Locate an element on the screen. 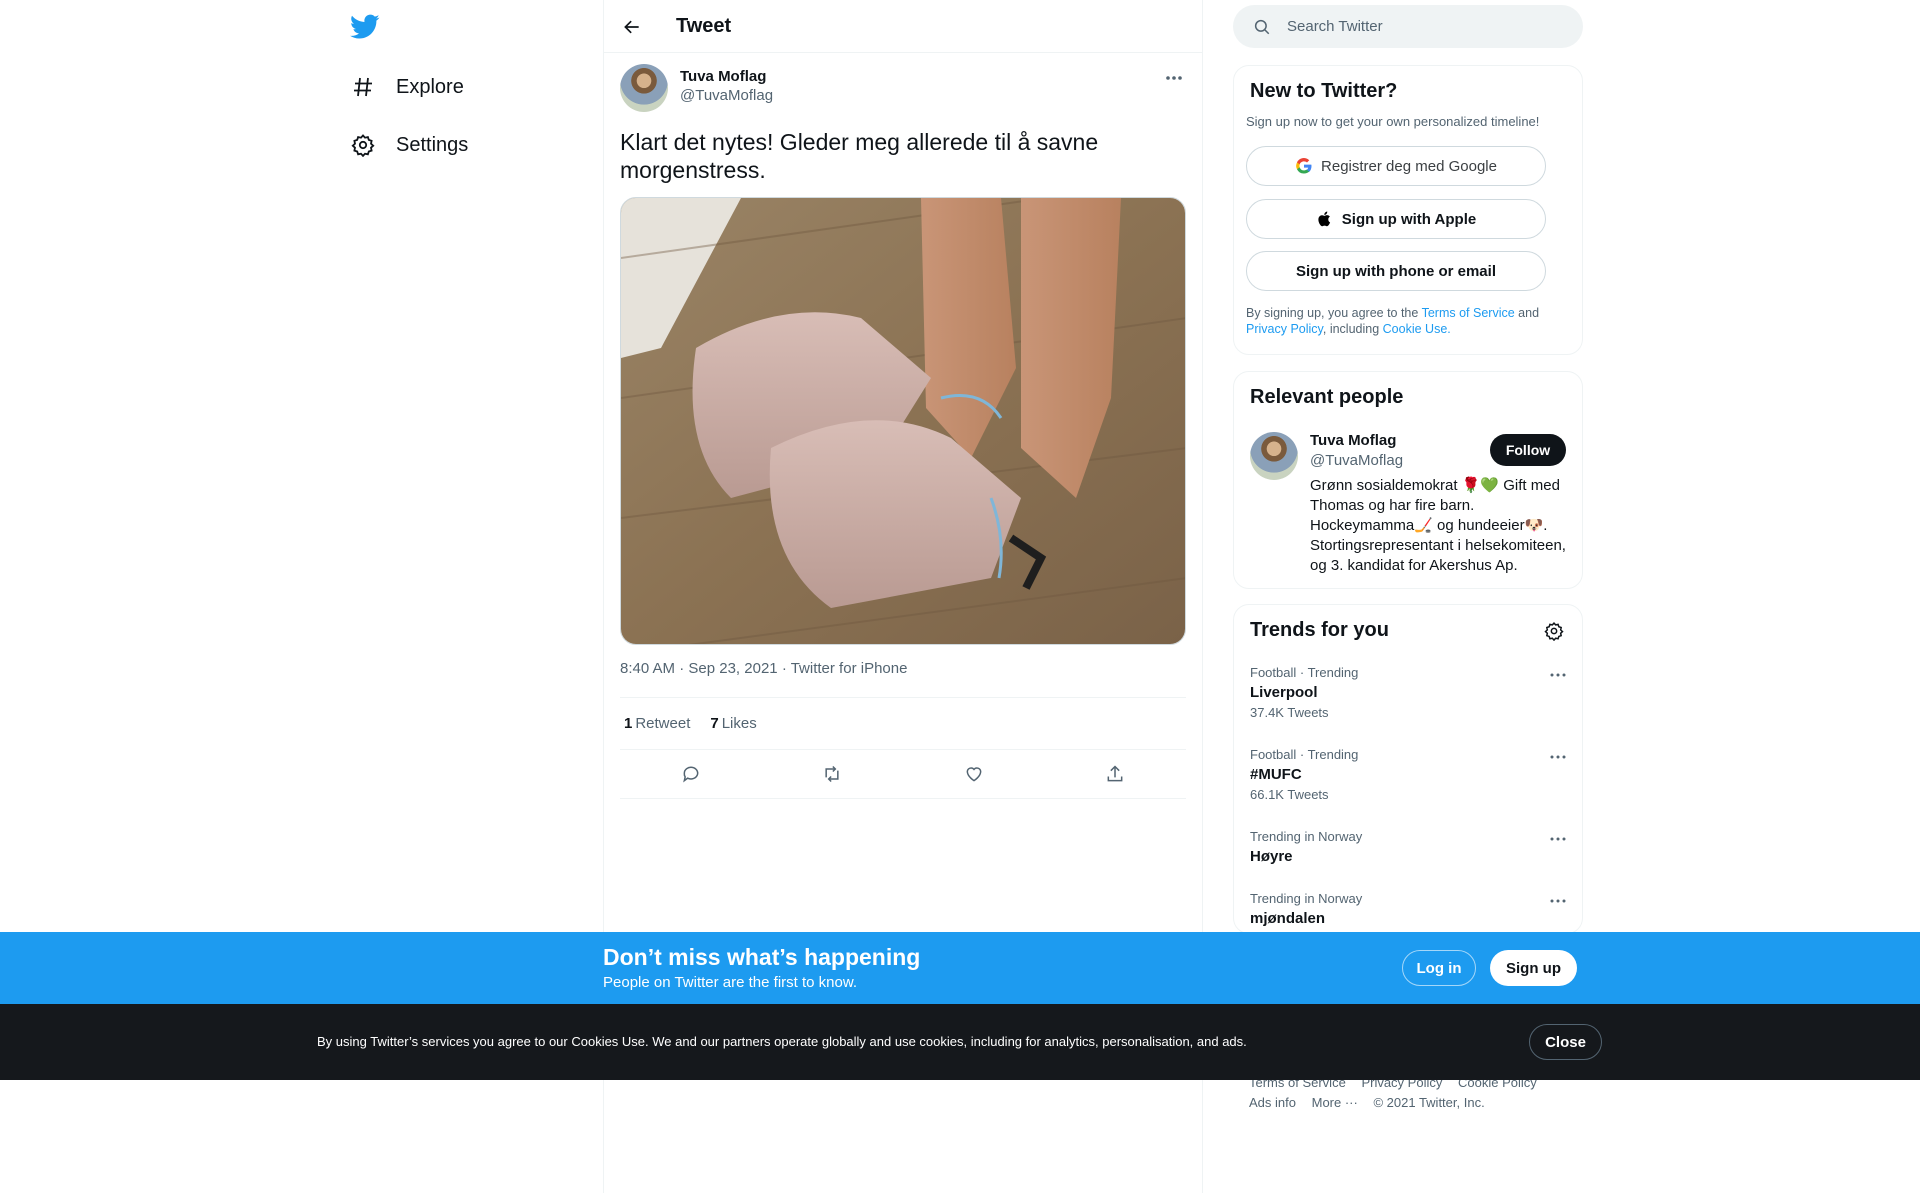 The width and height of the screenshot is (1920, 1193). back-button is located at coordinates (632, 27).